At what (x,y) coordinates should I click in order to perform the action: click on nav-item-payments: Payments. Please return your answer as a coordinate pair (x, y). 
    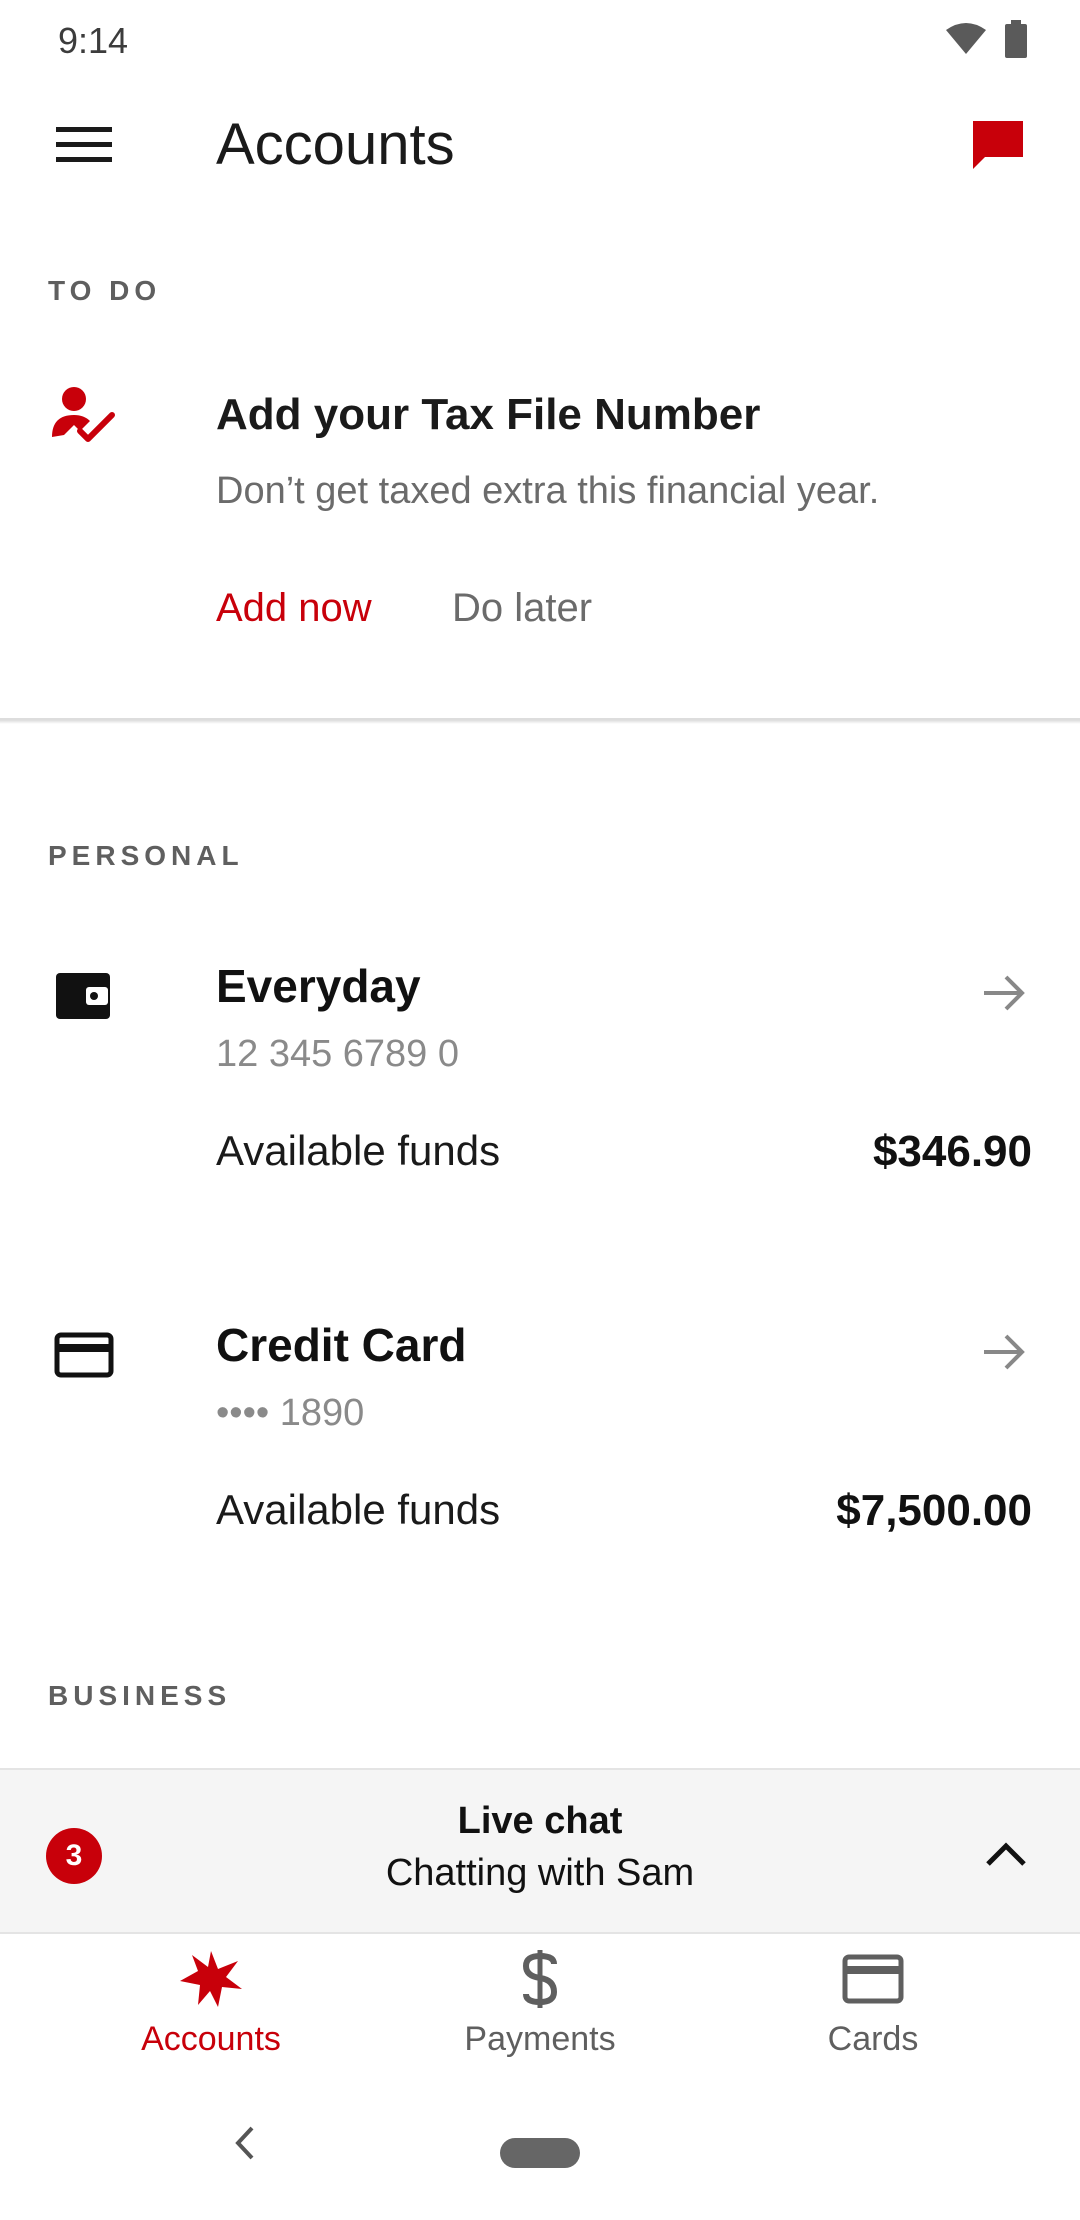
    Looking at the image, I should click on (540, 2008).